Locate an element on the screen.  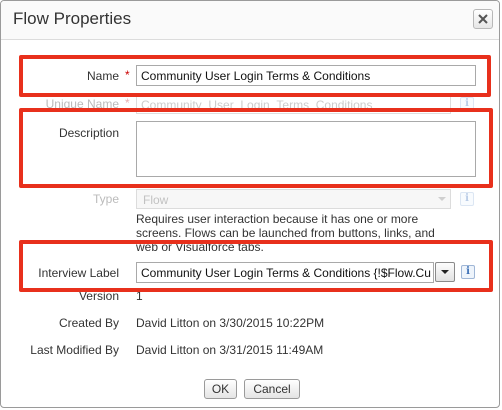
unique-name-required-mark: * is located at coordinates (127, 103).